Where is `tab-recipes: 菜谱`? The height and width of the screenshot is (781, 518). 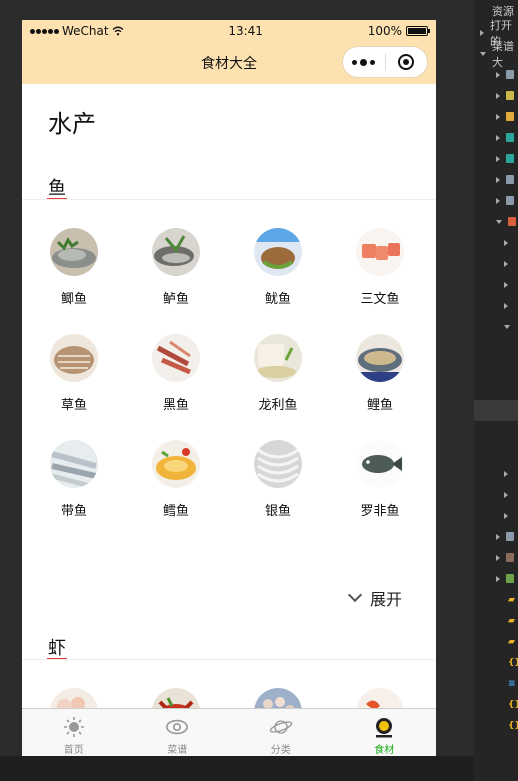
tab-recipes: 菜谱 is located at coordinates (178, 732).